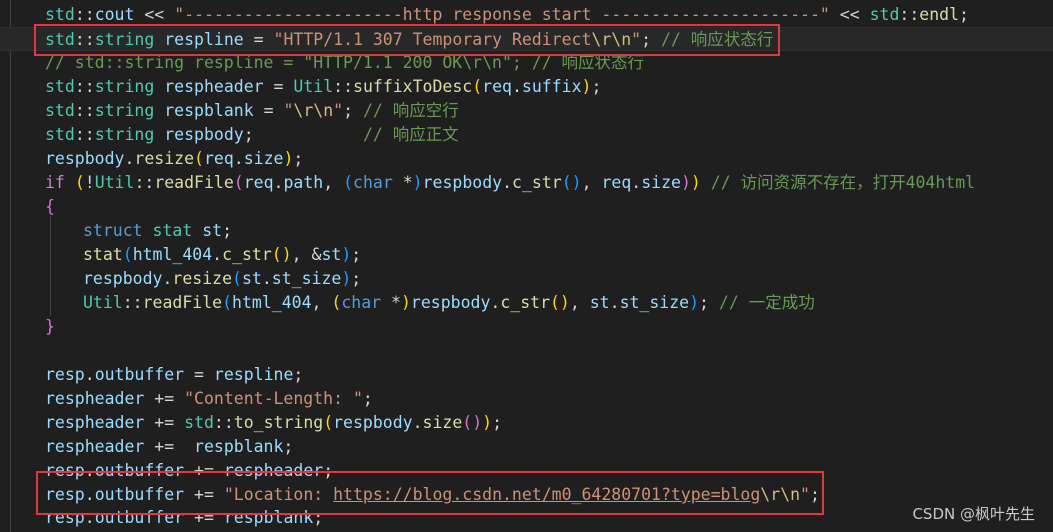  Describe the element at coordinates (89, 182) in the screenshot. I see `token: !` at that location.